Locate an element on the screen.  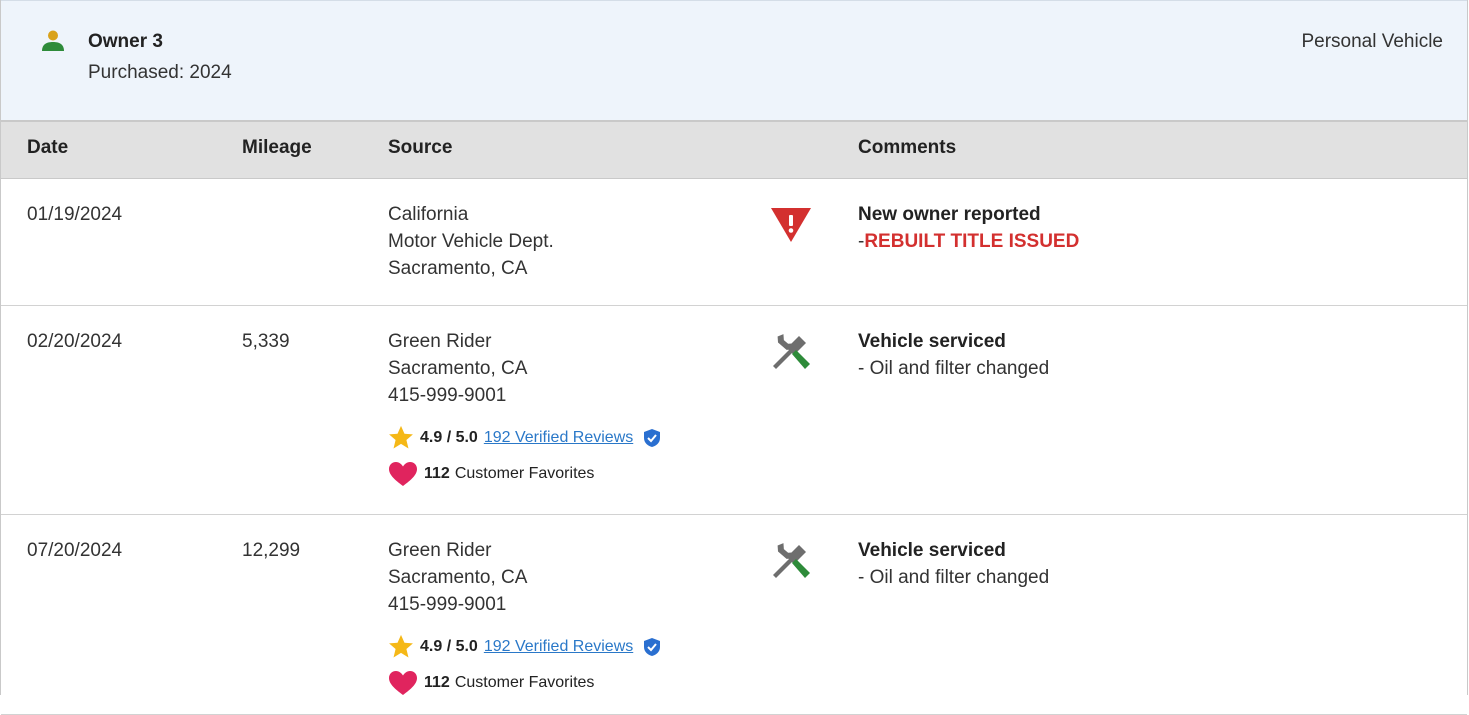
row-mileage: 12,299 is located at coordinates (271, 550).